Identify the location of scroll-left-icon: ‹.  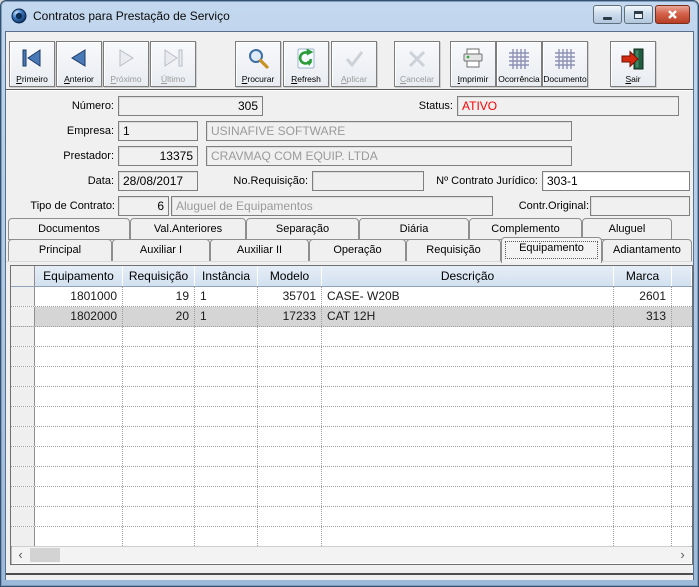
(20, 555).